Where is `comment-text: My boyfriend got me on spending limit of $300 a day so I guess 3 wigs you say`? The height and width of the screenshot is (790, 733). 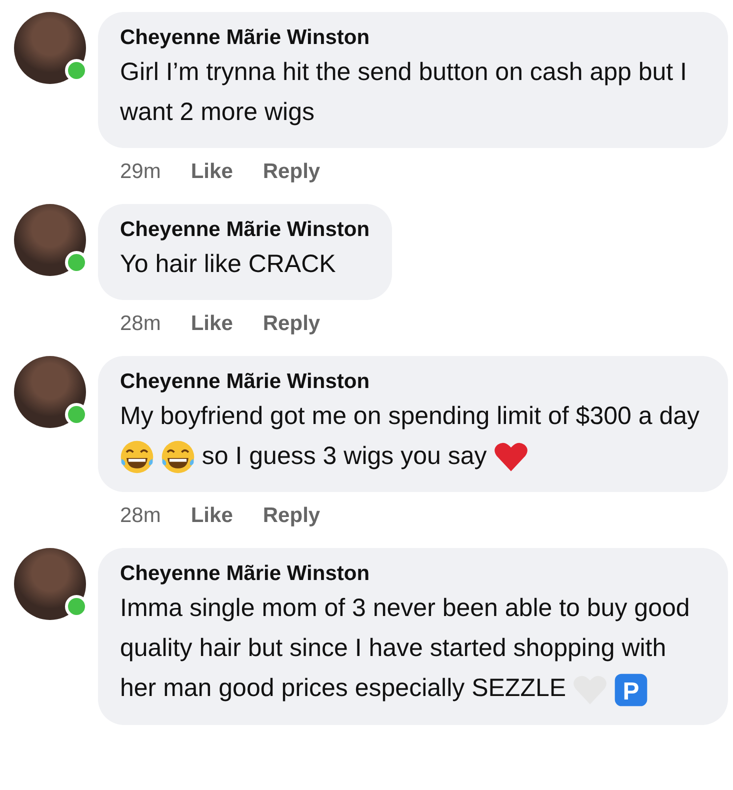
comment-text: My boyfriend got me on spending limit of $300 a day so I guess 3 wigs you say is located at coordinates (413, 436).